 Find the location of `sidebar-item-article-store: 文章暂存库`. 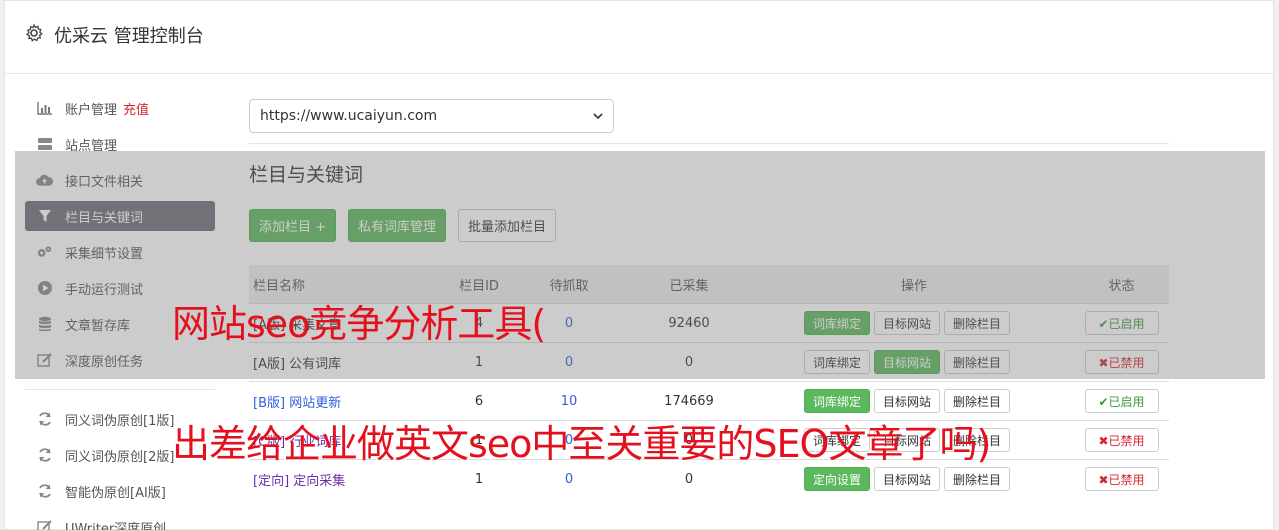

sidebar-item-article-store: 文章暂存库 is located at coordinates (120, 324).